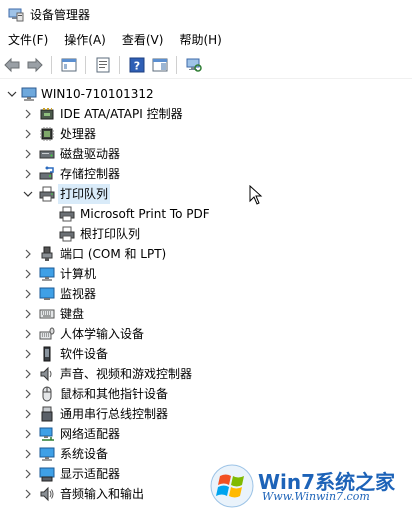  I want to click on back-arrow-icon, so click(12, 65).